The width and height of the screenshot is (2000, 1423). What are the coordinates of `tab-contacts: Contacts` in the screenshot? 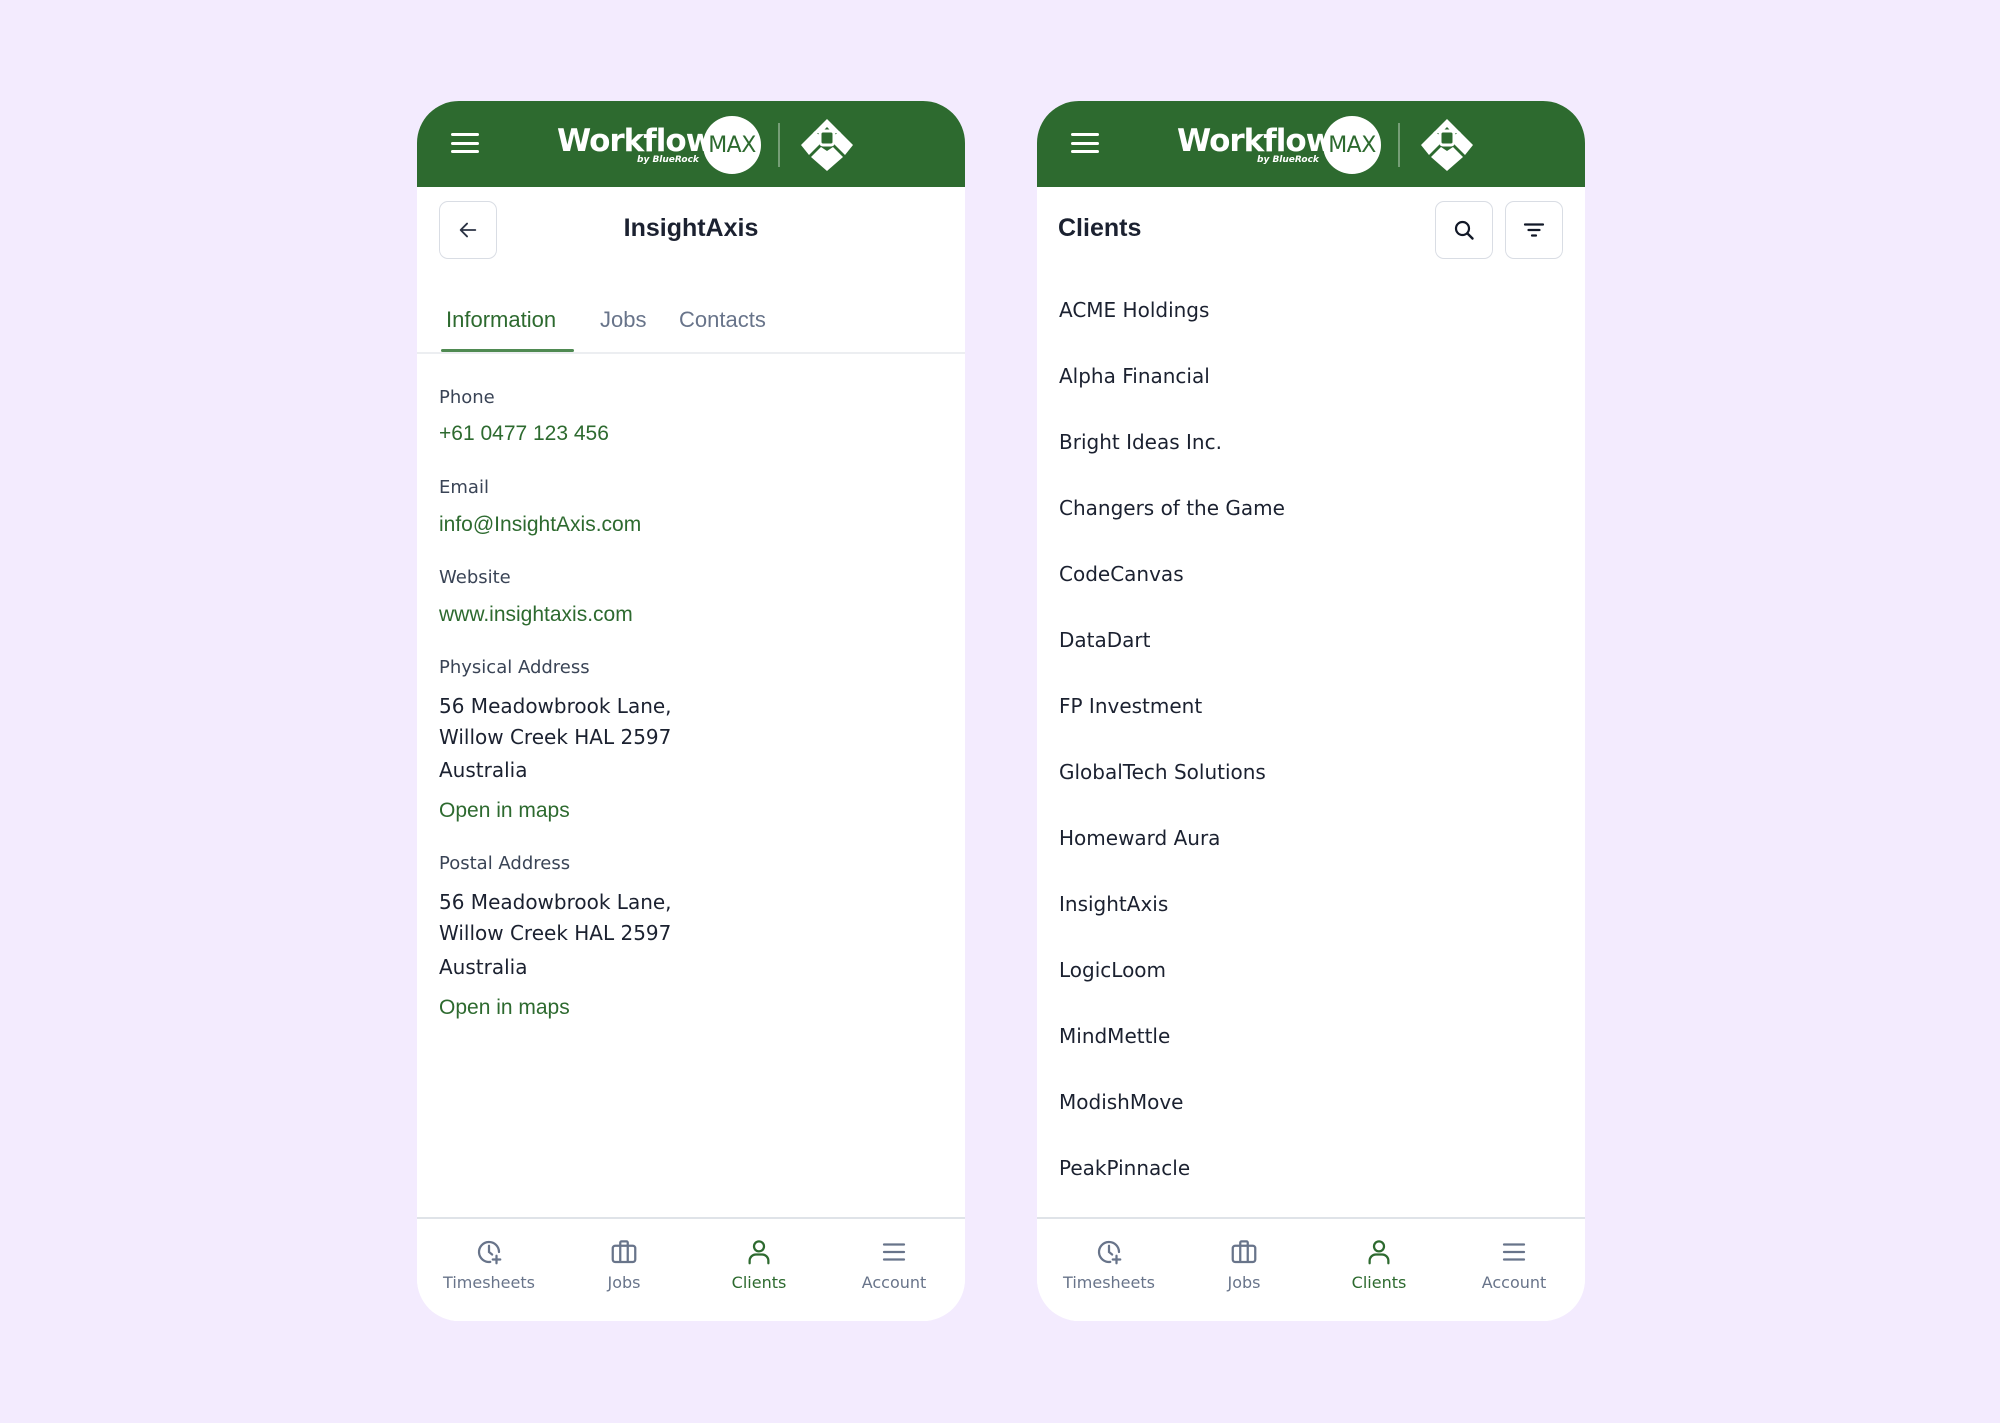 It's located at (722, 329).